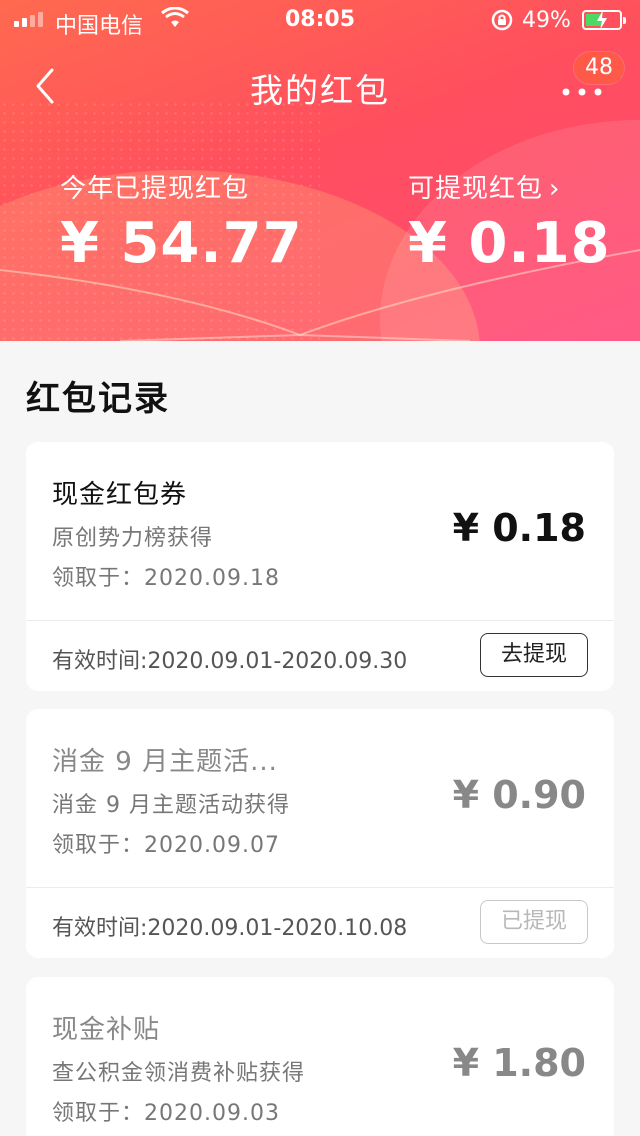 The height and width of the screenshot is (1136, 640). Describe the element at coordinates (534, 655) in the screenshot. I see `withdraw-button: 去提现` at that location.